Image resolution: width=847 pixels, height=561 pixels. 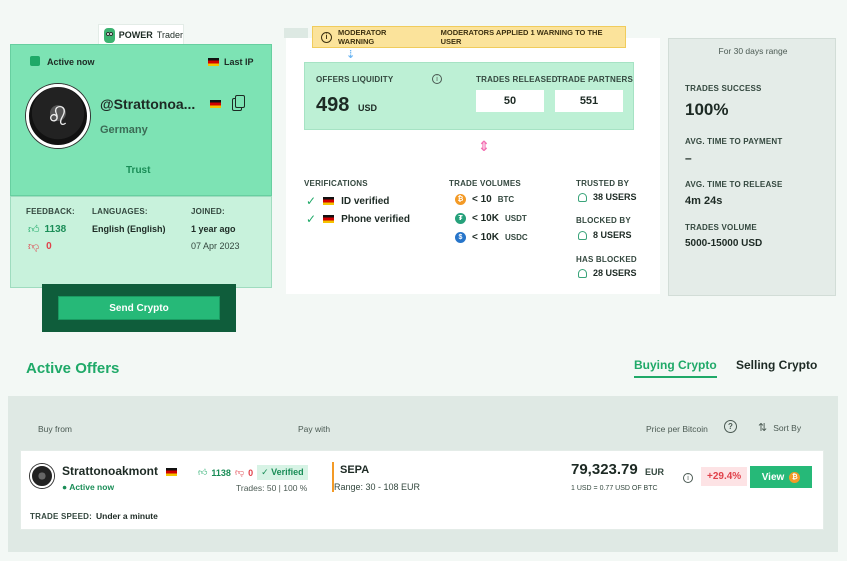 I want to click on verification-item: ✓ Phone verified, so click(x=358, y=219).